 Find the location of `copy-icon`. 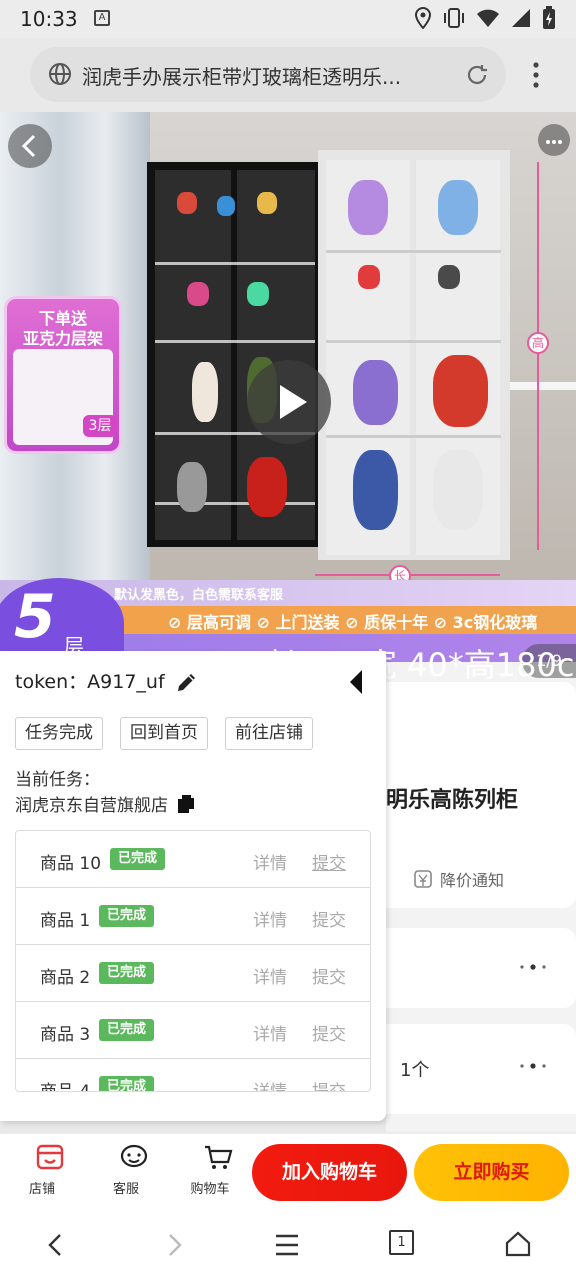

copy-icon is located at coordinates (186, 804).